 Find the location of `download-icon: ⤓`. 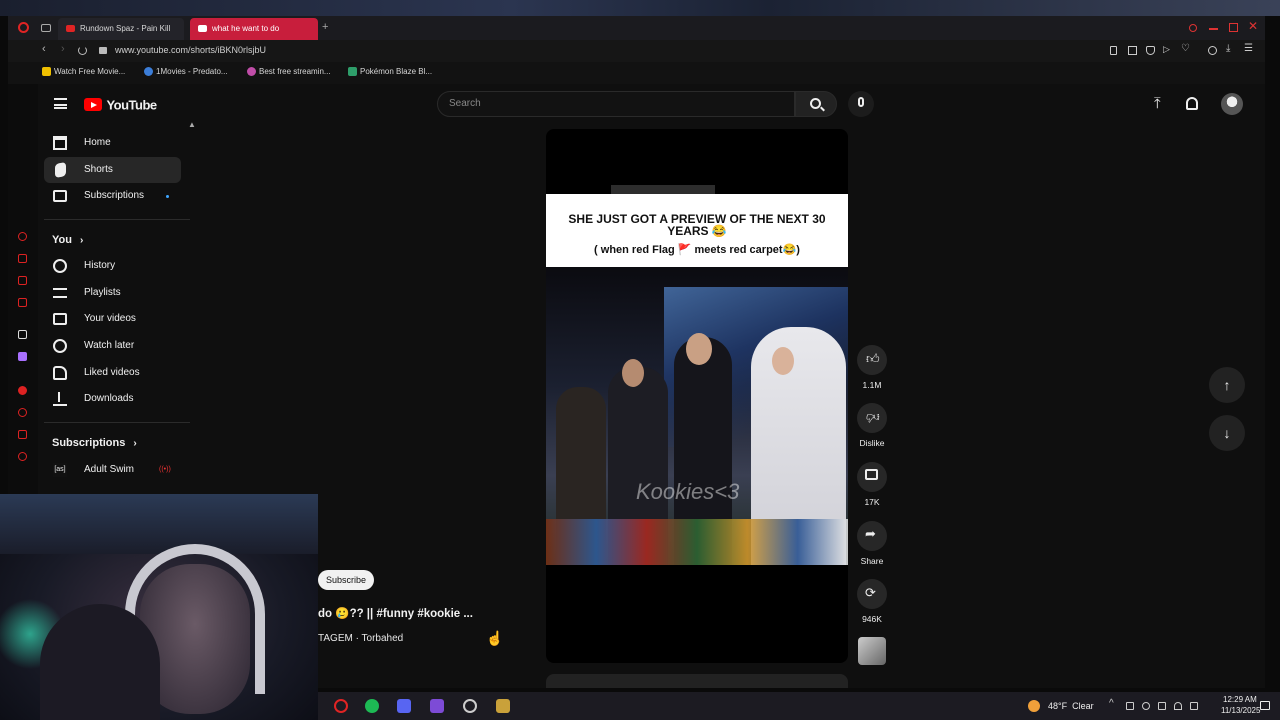

download-icon: ⤓ is located at coordinates (1228, 48).